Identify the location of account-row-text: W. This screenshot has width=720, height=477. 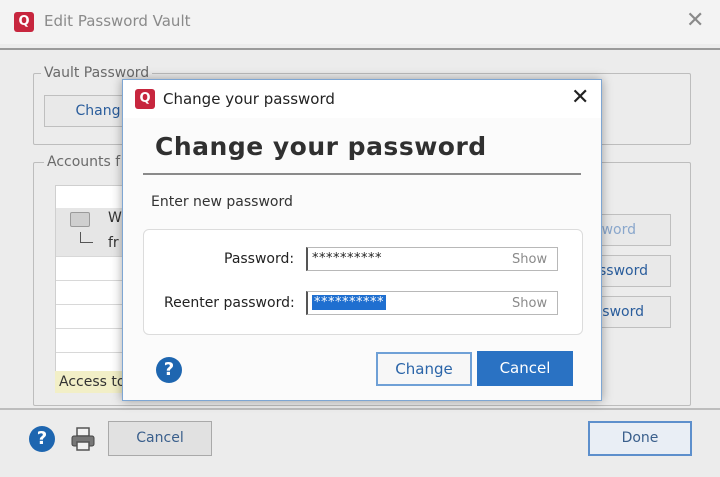
(115, 218).